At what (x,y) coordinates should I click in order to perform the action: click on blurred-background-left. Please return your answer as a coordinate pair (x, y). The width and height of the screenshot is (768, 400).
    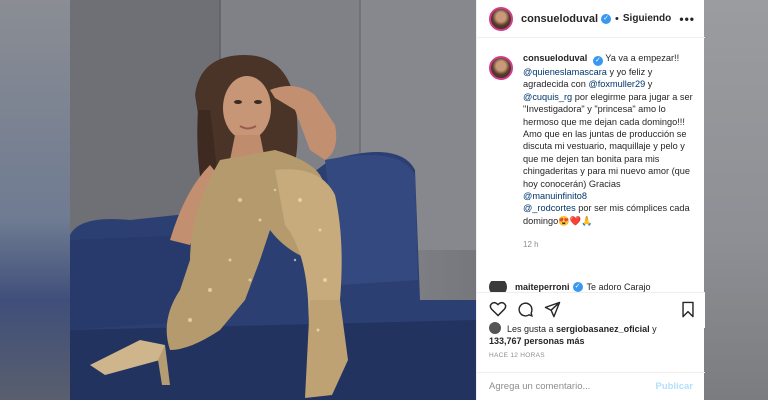
    Looking at the image, I should click on (35, 200).